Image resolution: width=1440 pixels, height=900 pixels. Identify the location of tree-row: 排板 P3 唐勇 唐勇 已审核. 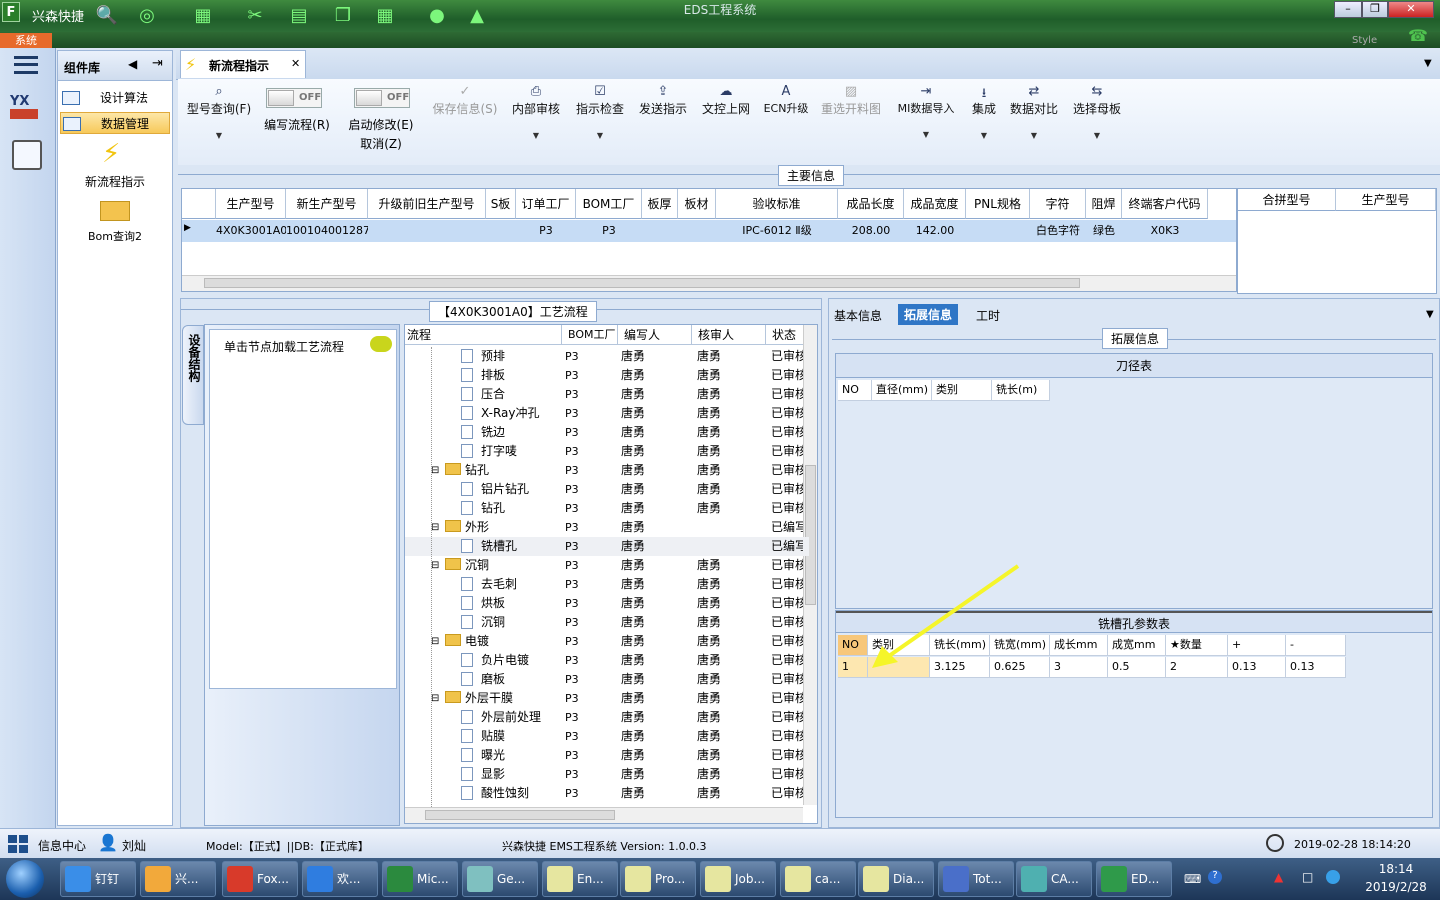
(607, 375).